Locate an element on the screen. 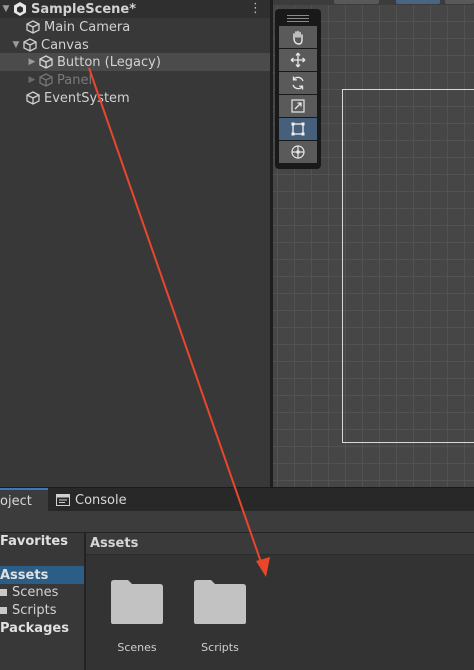 This screenshot has height=670, width=474. scene-tools-overlay is located at coordinates (298, 89).